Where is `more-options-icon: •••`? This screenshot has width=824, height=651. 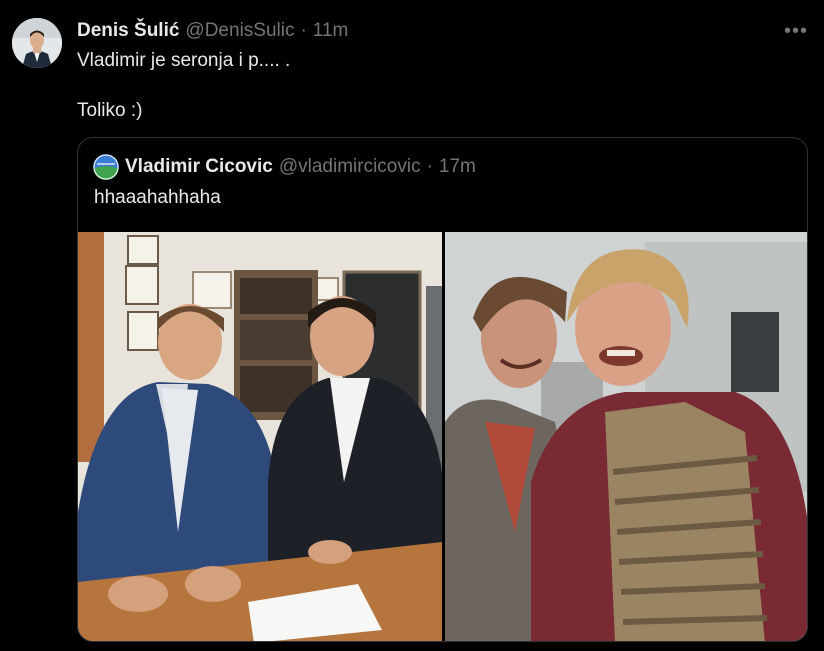 more-options-icon: ••• is located at coordinates (796, 31).